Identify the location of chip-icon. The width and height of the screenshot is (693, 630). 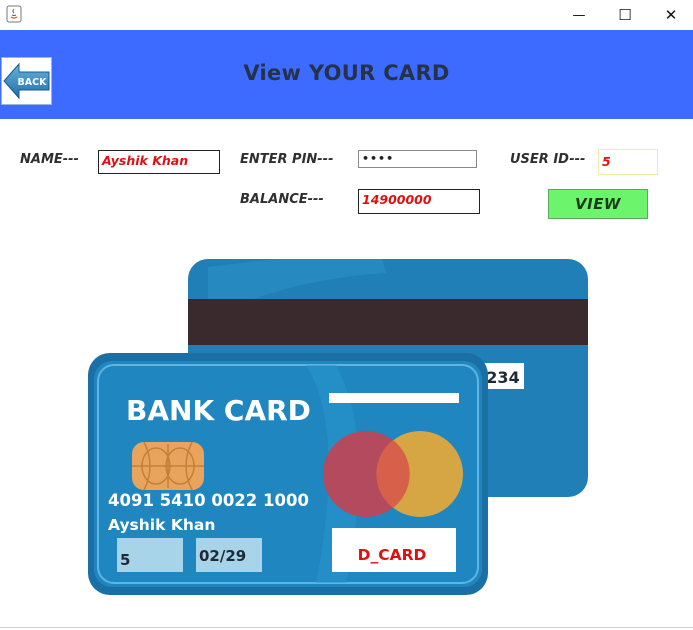
(168, 466).